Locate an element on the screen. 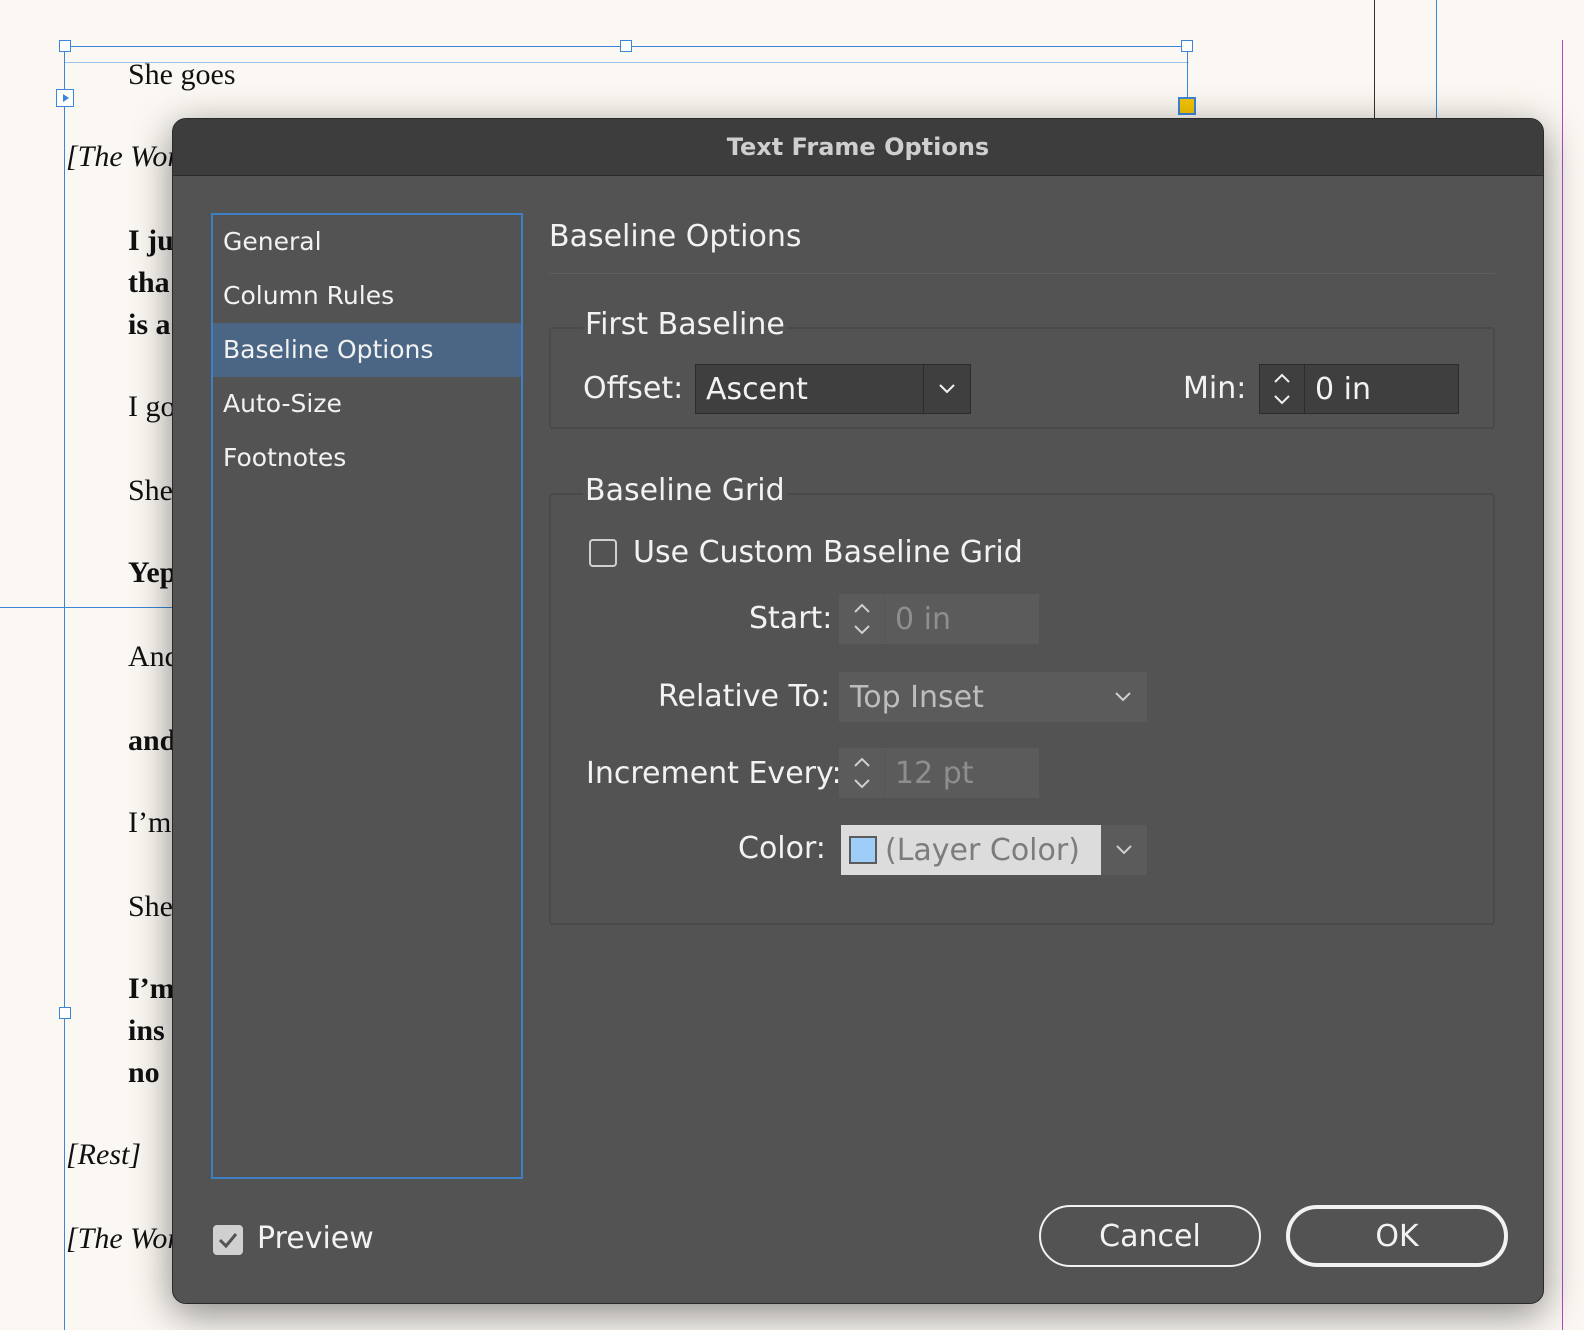 The image size is (1584, 1330). start-stepper: 0 in is located at coordinates (939, 619).